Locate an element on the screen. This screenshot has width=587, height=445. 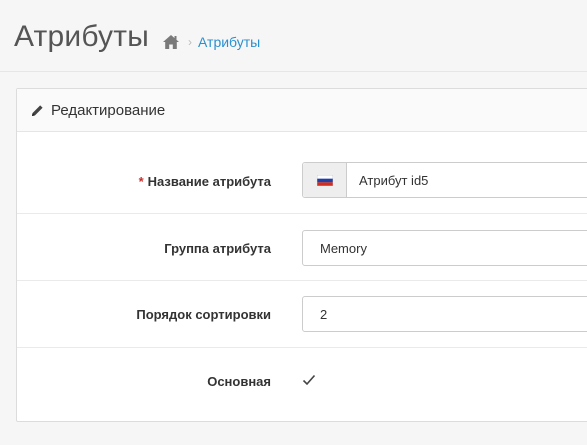
breadcrumb: › Атрибуты is located at coordinates (211, 42).